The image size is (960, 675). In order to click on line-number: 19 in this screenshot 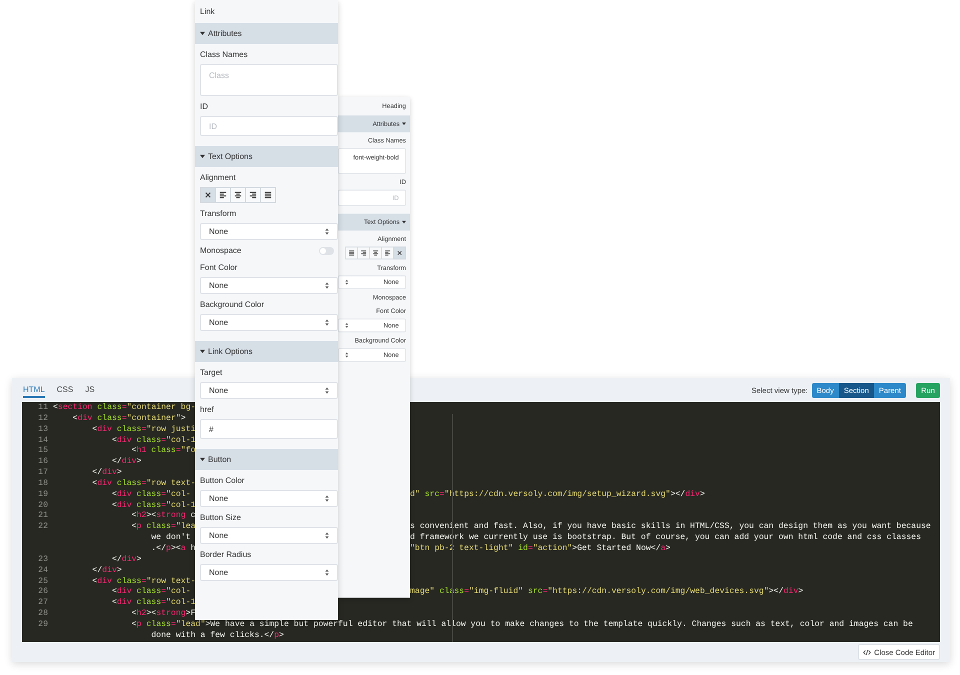, I will do `click(43, 494)`.